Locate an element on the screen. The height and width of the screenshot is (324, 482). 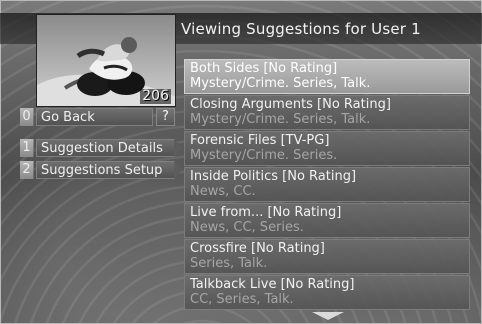
suggestions-setup-button: Suggestions Setup is located at coordinates (109, 170).